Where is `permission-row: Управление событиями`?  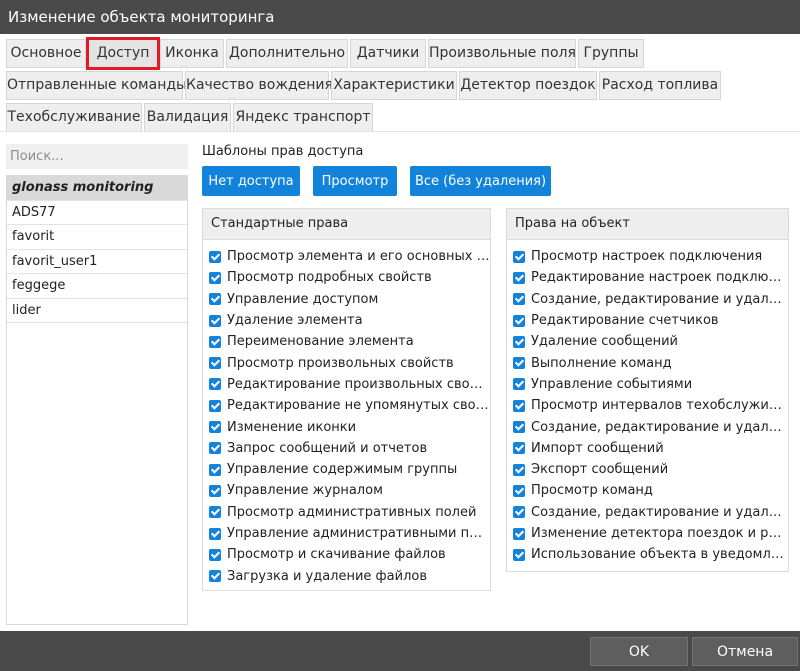
permission-row: Управление событиями is located at coordinates (647, 384).